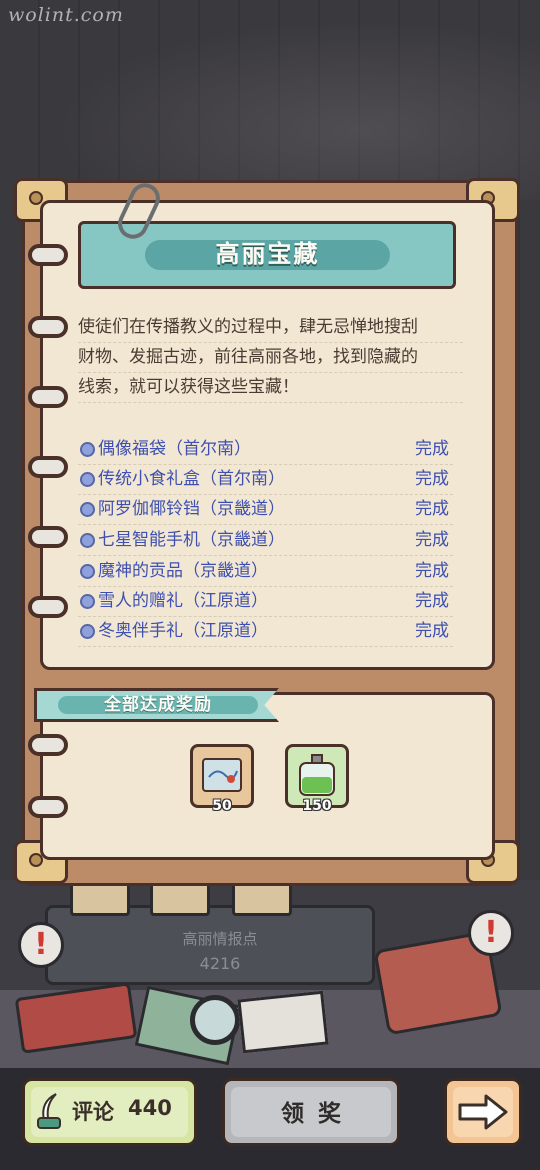 The height and width of the screenshot is (1170, 540). I want to click on quest-name: 偶像福袋（首尔南）, so click(174, 449).